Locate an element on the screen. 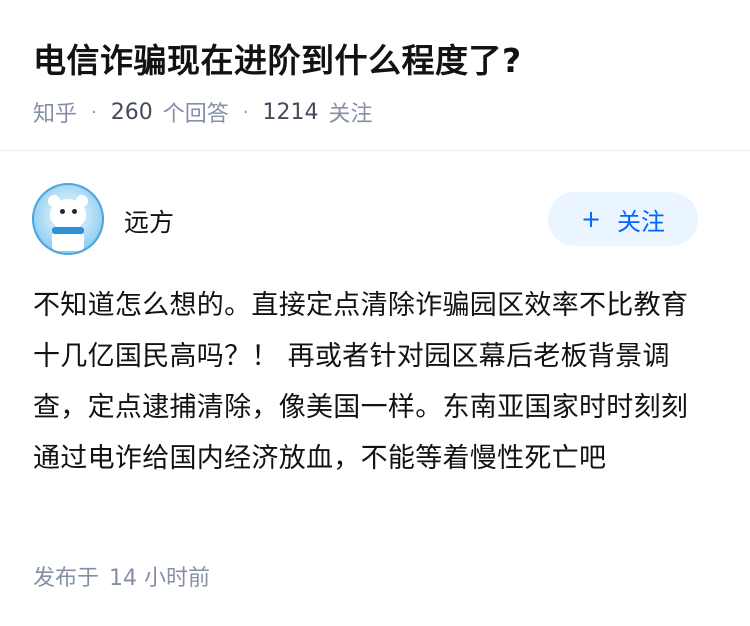 The height and width of the screenshot is (626, 750). published-time: 14 小时前 is located at coordinates (159, 578).